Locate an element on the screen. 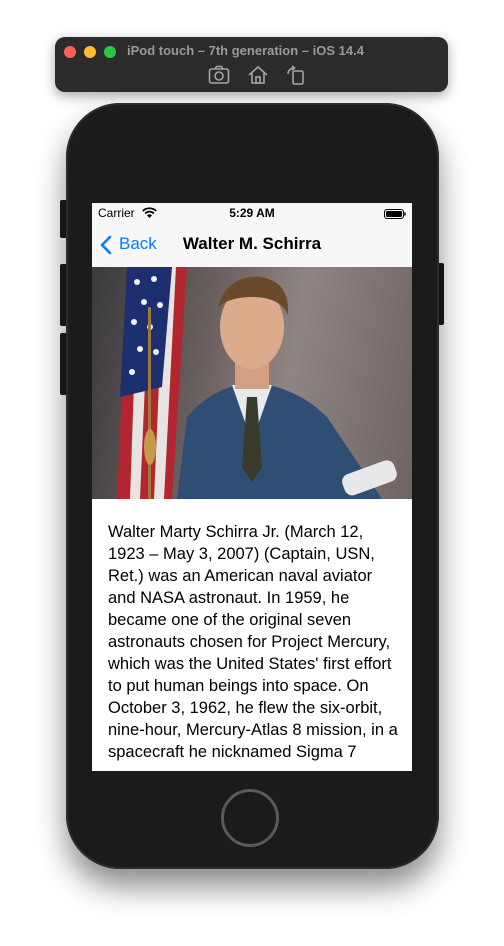  simulator-toolbar: iPod touch – 7th generation – iOS 14.4 is located at coordinates (251, 64).